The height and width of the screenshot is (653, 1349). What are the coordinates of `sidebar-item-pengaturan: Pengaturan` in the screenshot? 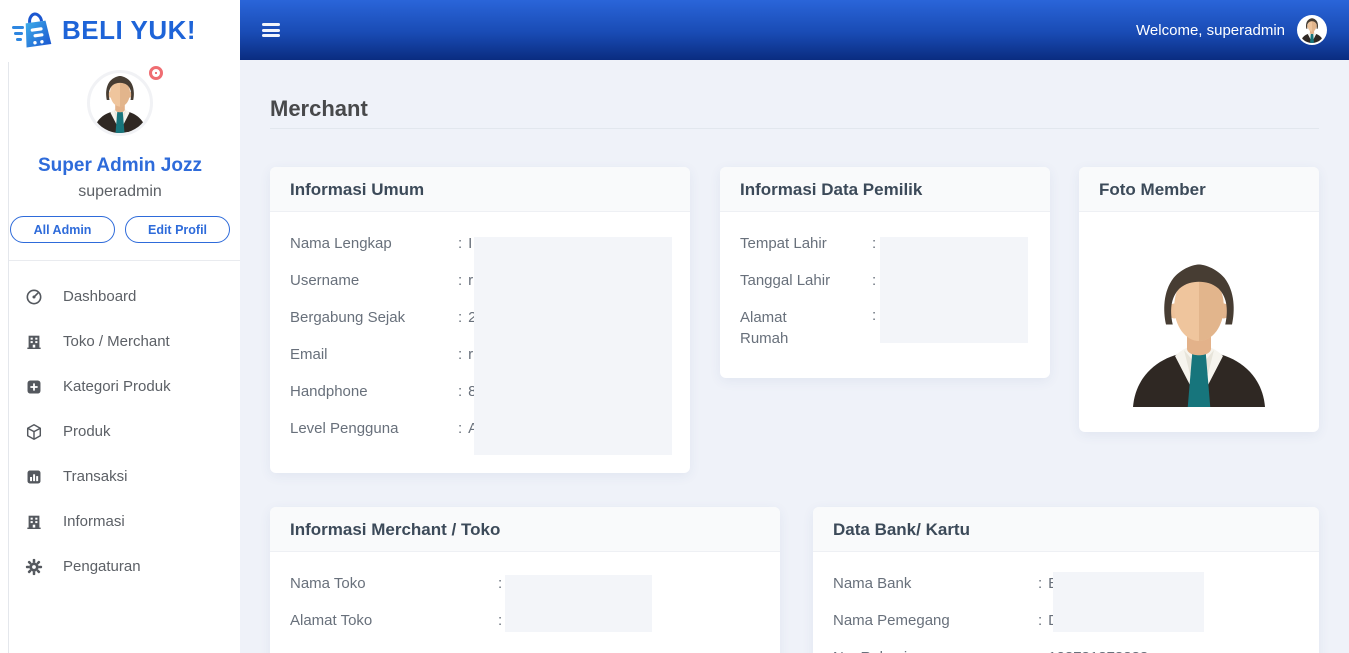 It's located at (120, 566).